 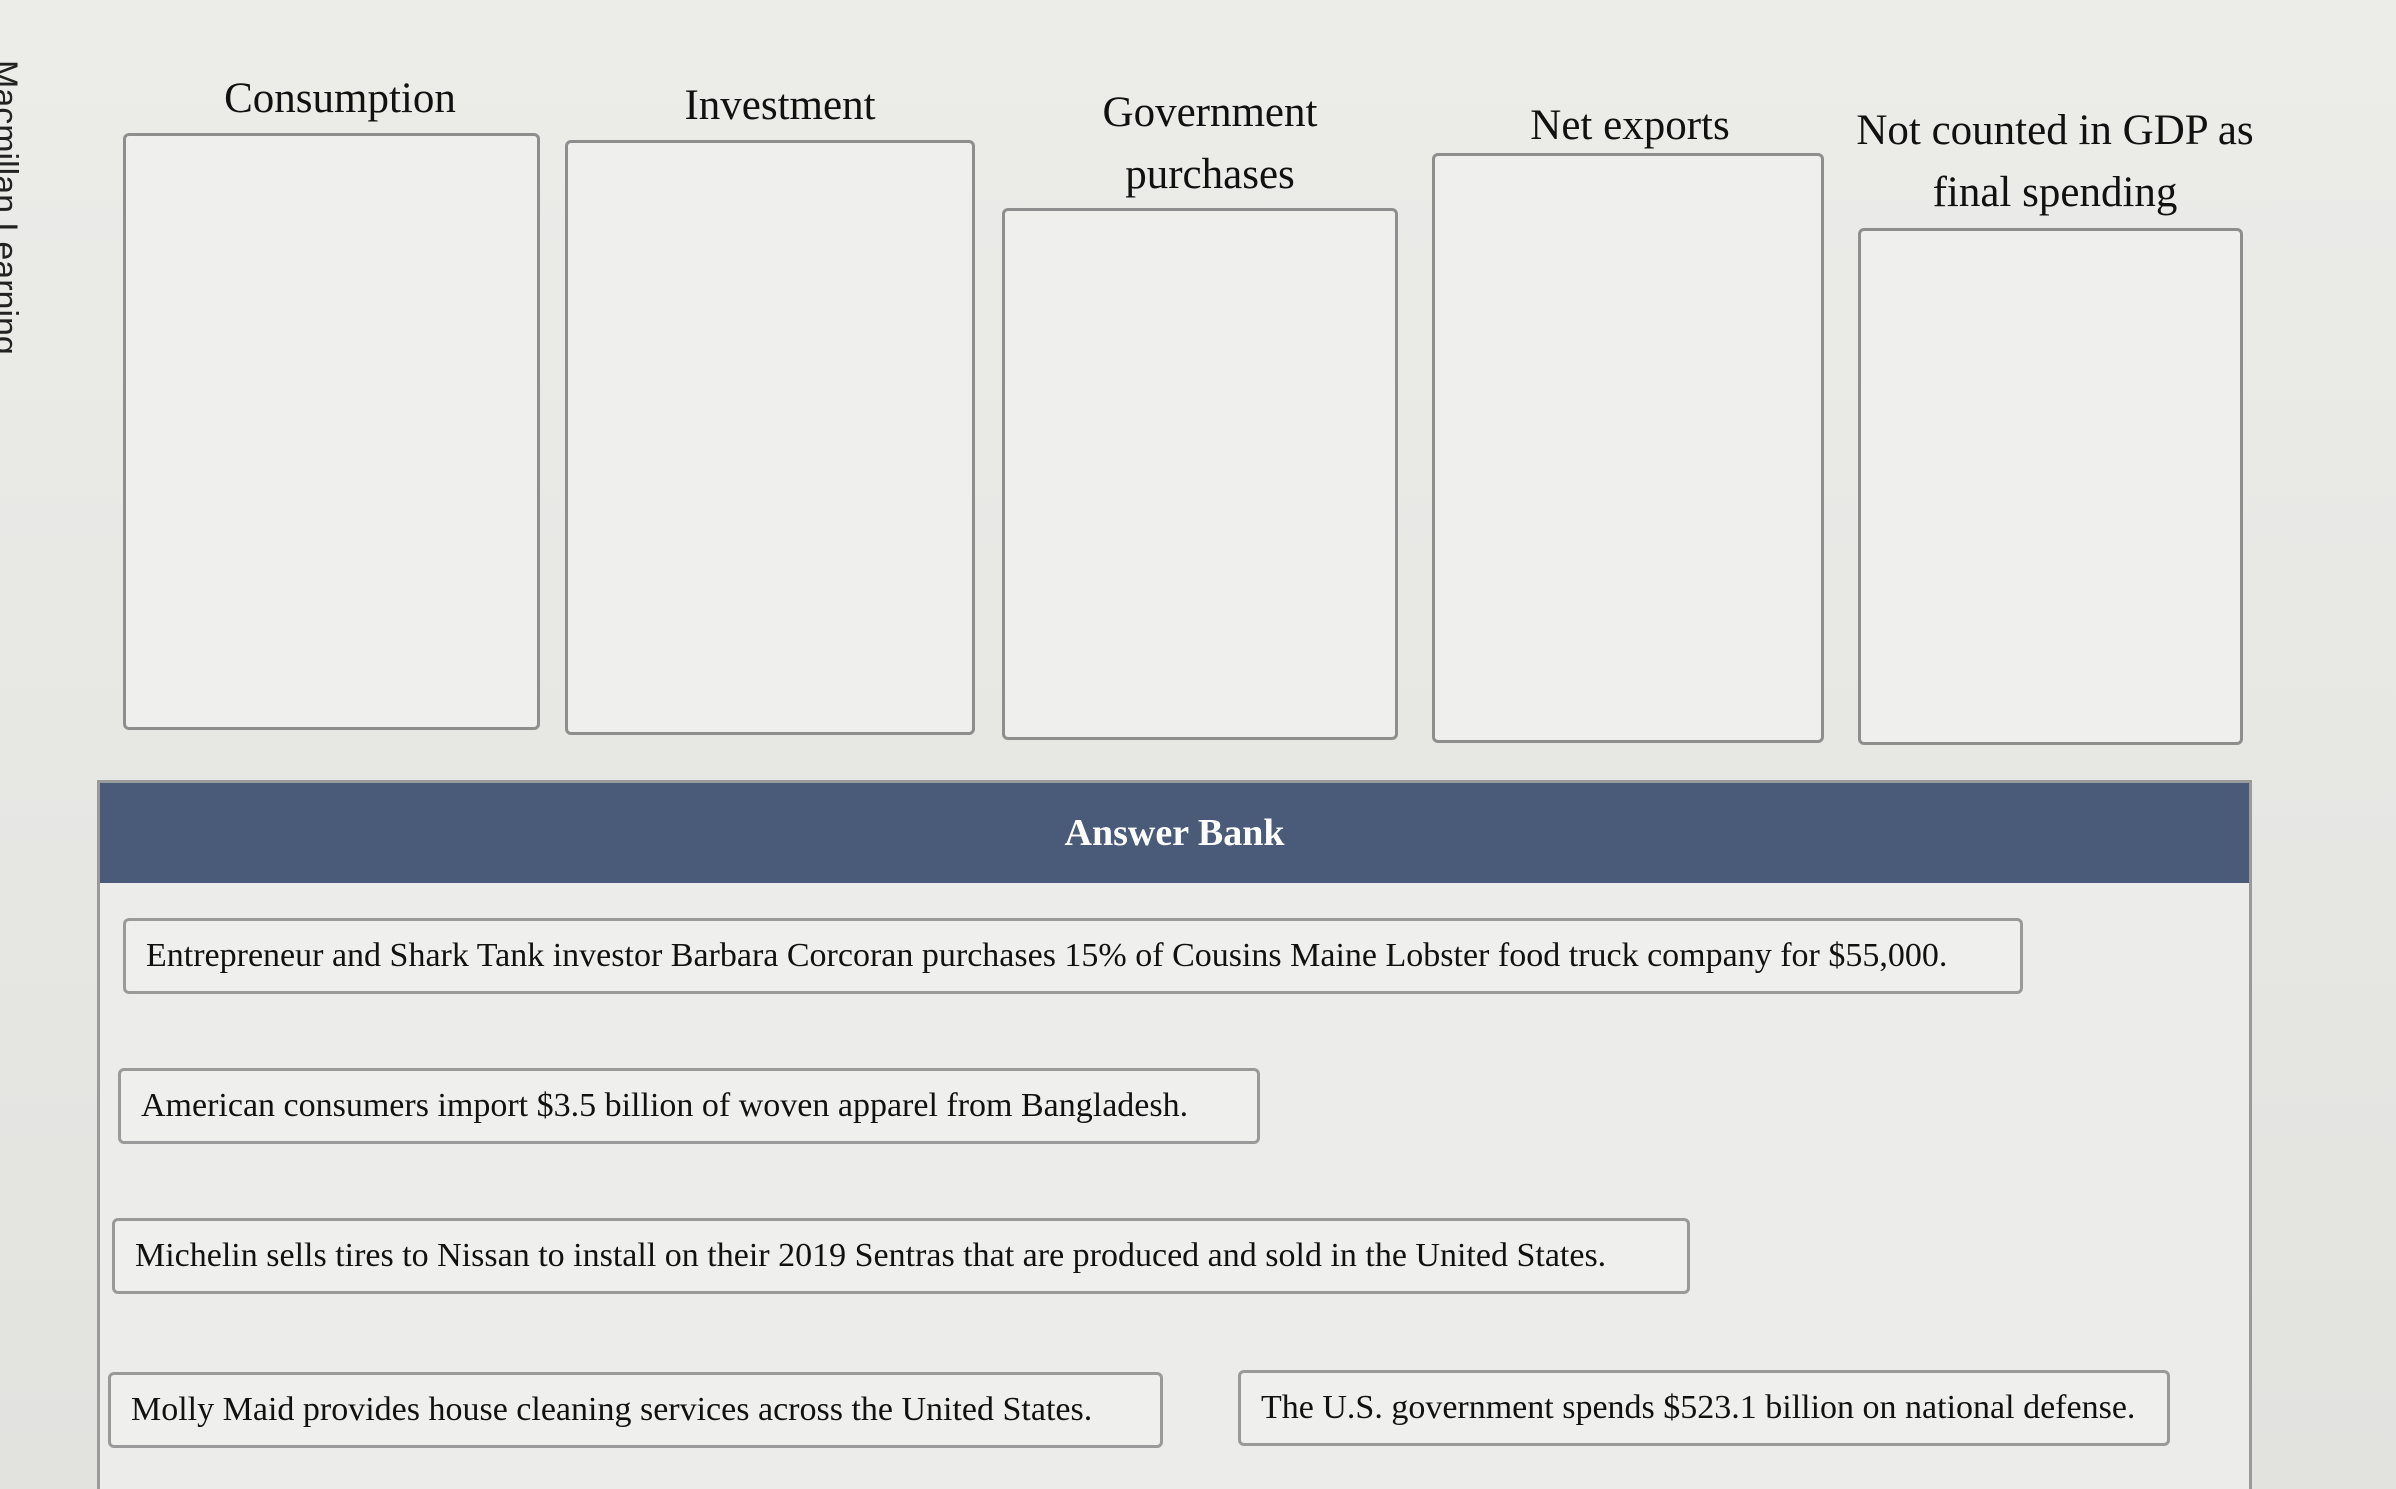 I want to click on category-label: Investment, so click(x=780, y=105).